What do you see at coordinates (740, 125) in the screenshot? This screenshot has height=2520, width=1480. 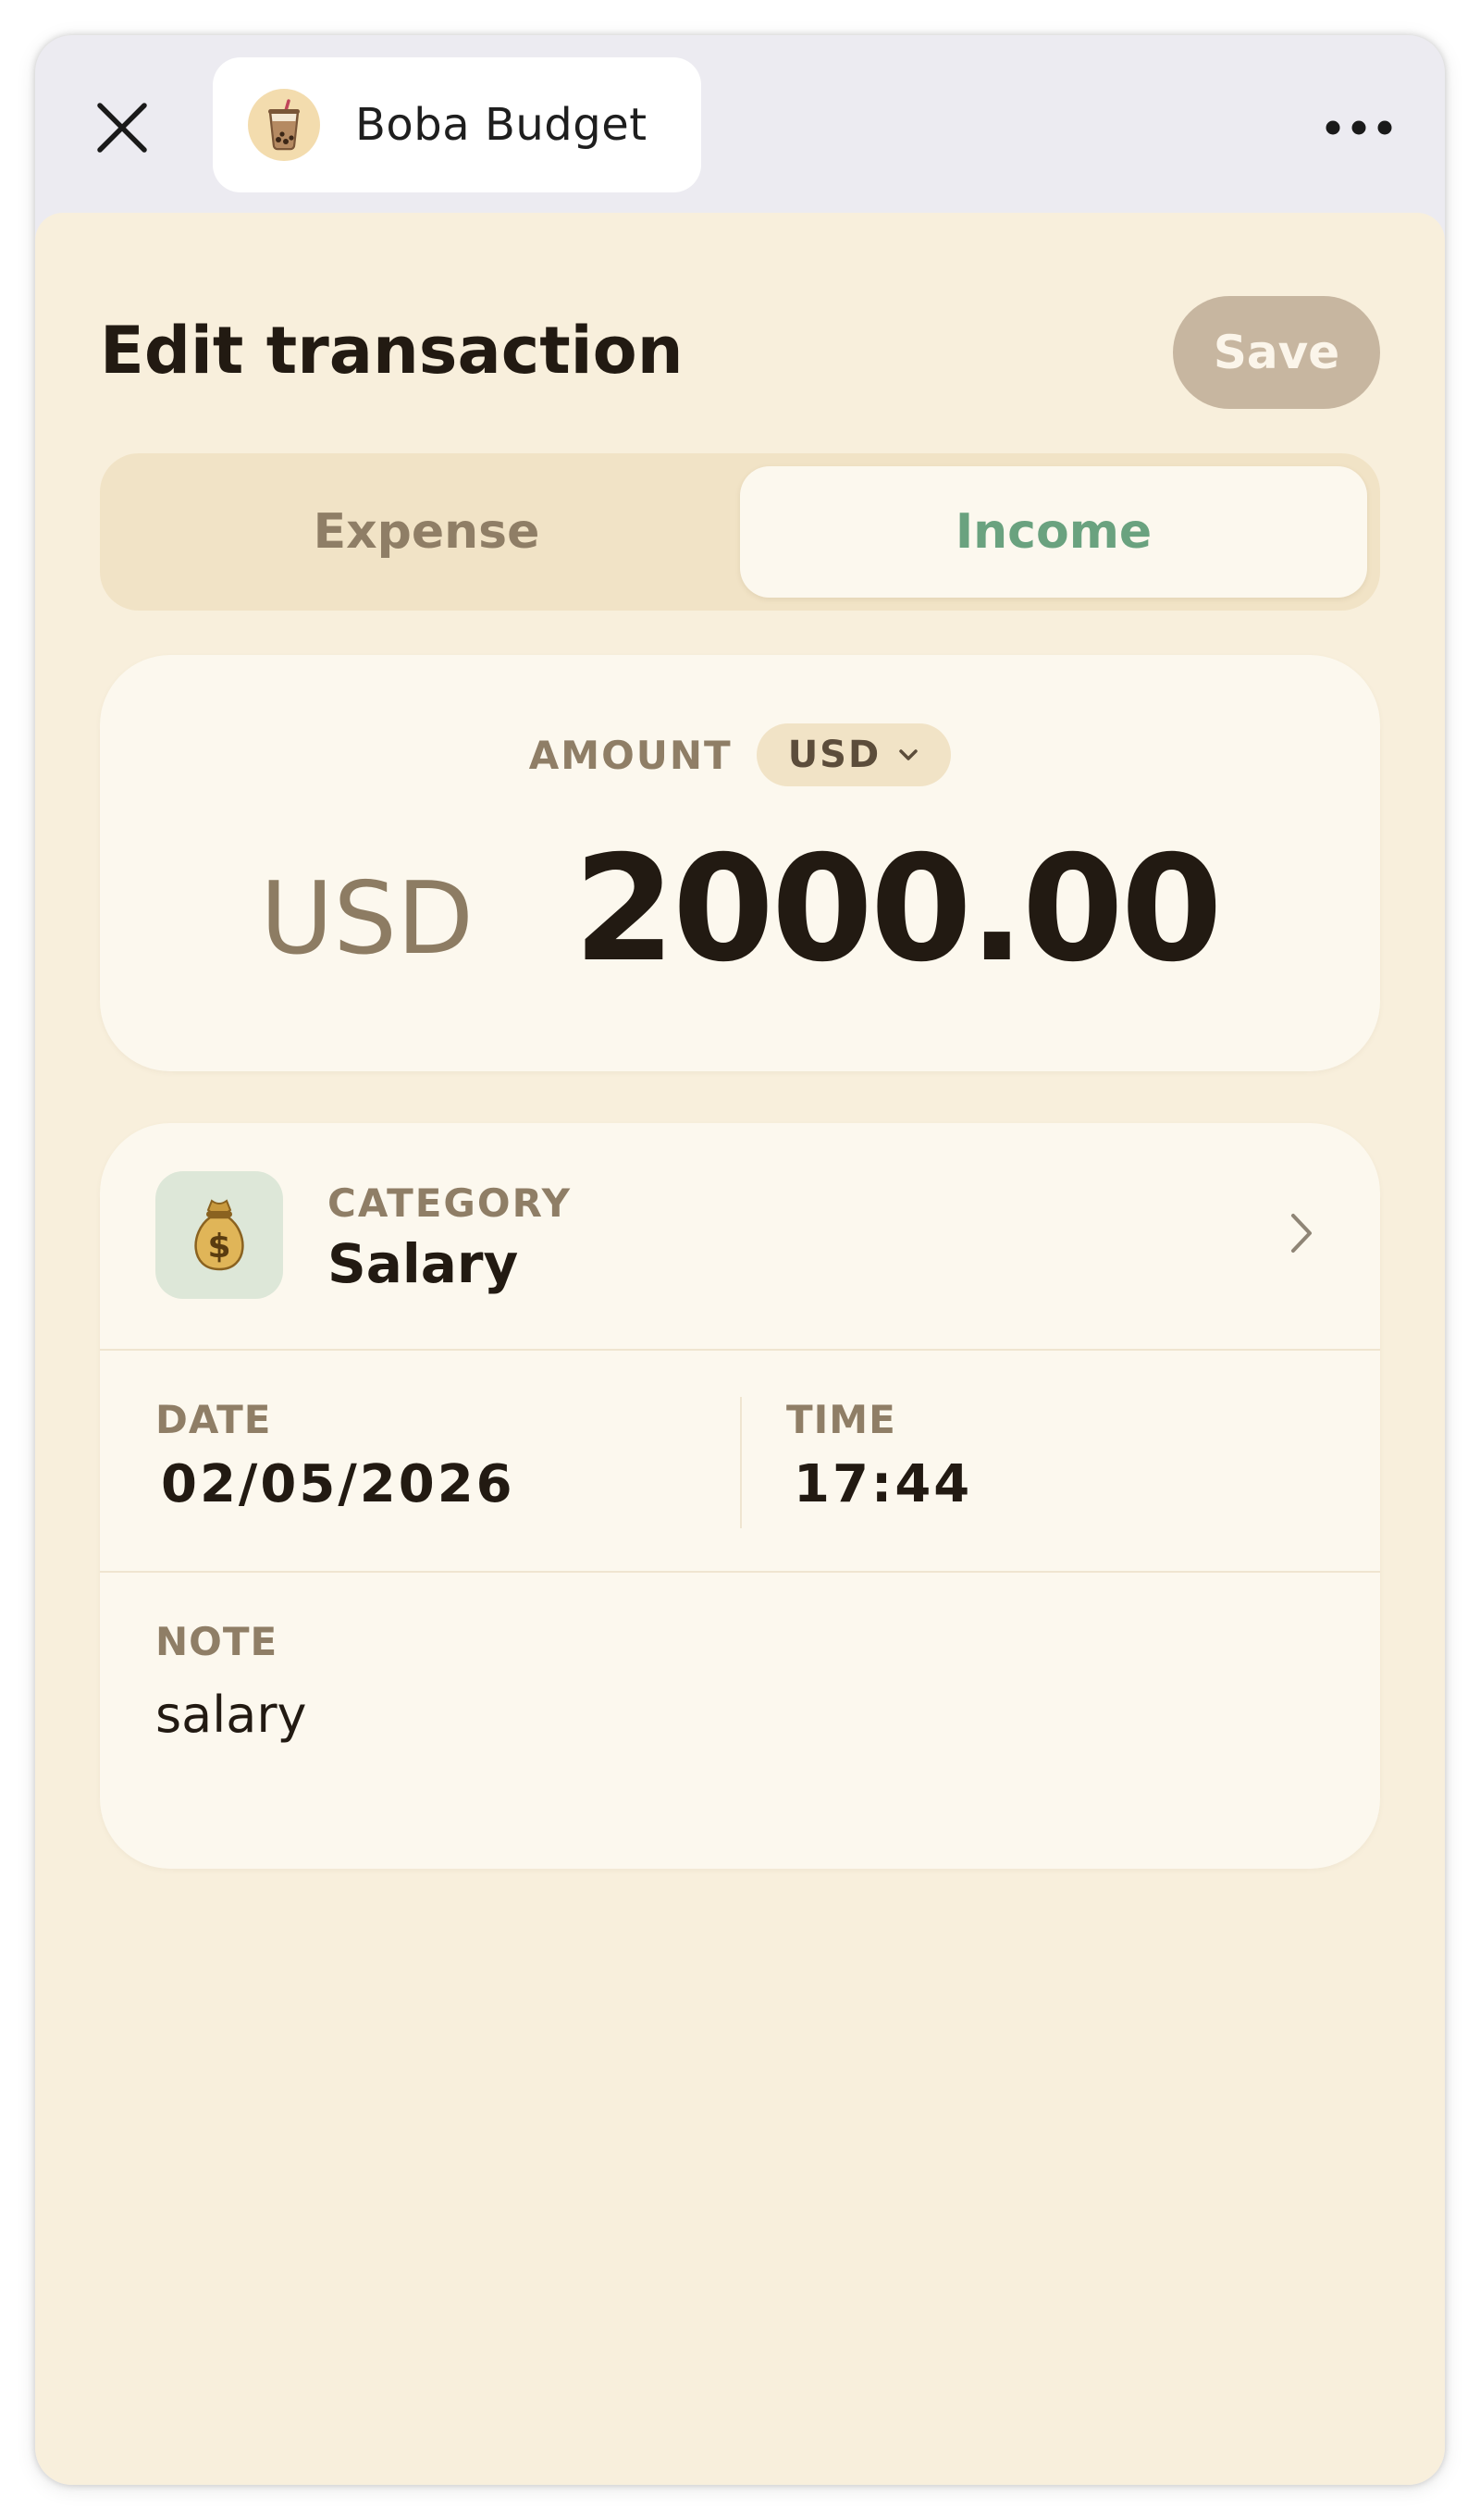 I see `browser-top-bar: Boba Budget` at bounding box center [740, 125].